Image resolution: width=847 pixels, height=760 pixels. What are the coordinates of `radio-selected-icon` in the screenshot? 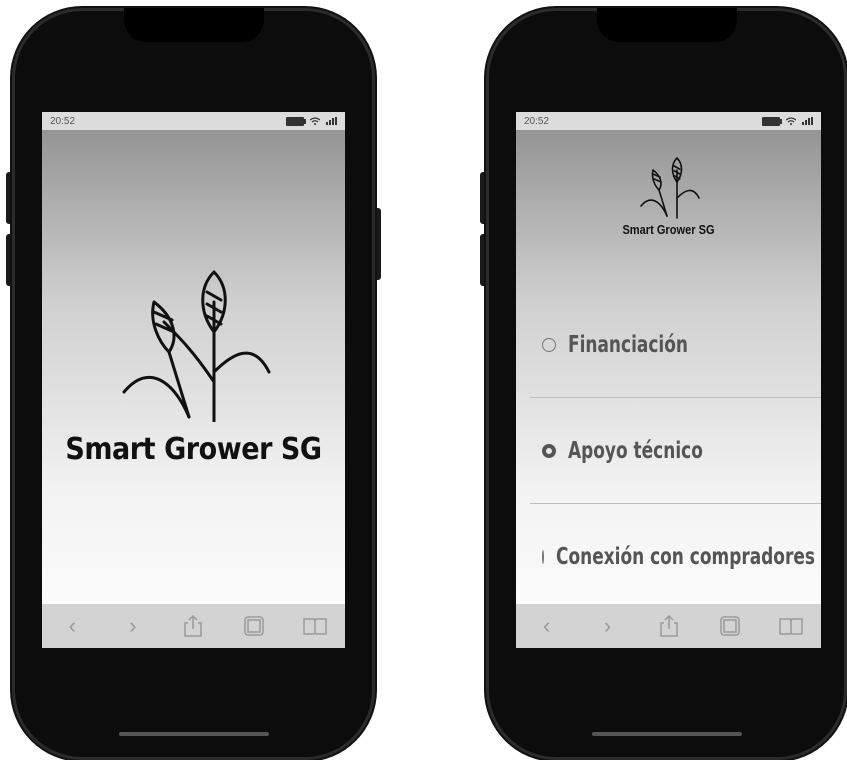 It's located at (549, 450).